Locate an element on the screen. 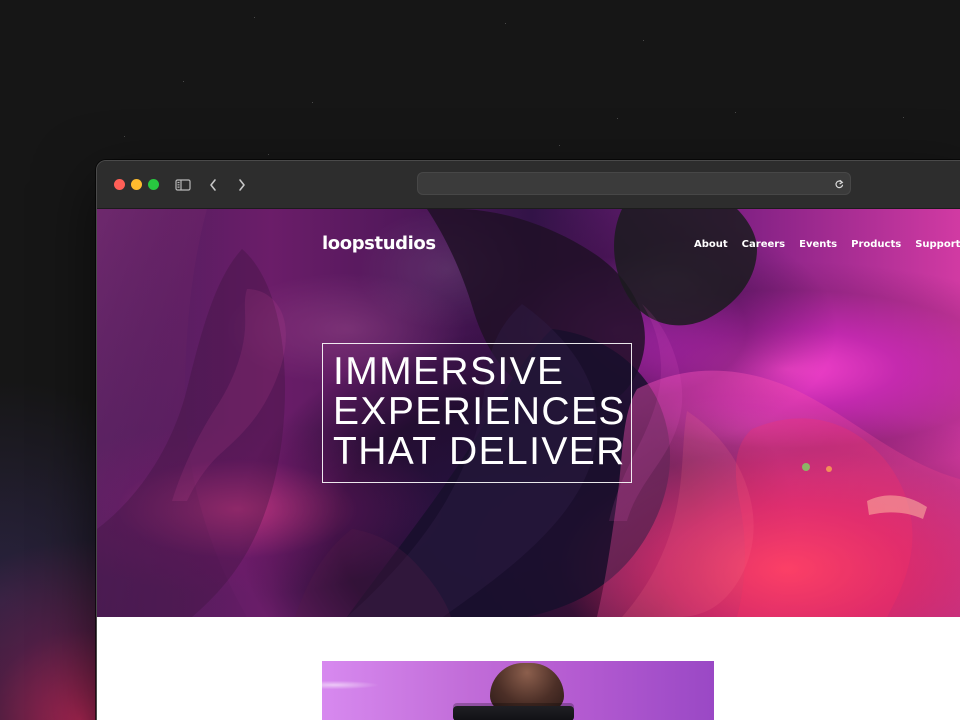 The image size is (960, 720). nav-link-careers: Careers is located at coordinates (763, 245).